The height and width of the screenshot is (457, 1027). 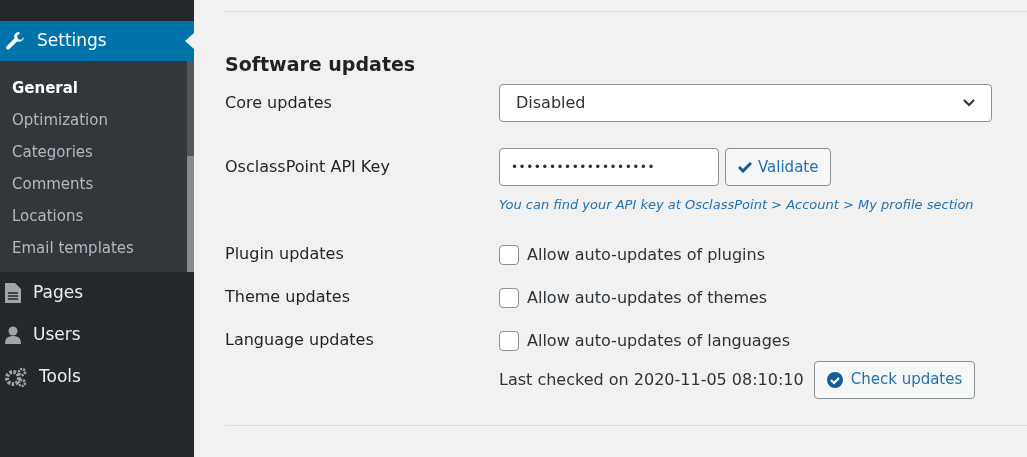 I want to click on help-text: You can find your API key at OsclassPoint > Account > My profile section, so click(x=736, y=205).